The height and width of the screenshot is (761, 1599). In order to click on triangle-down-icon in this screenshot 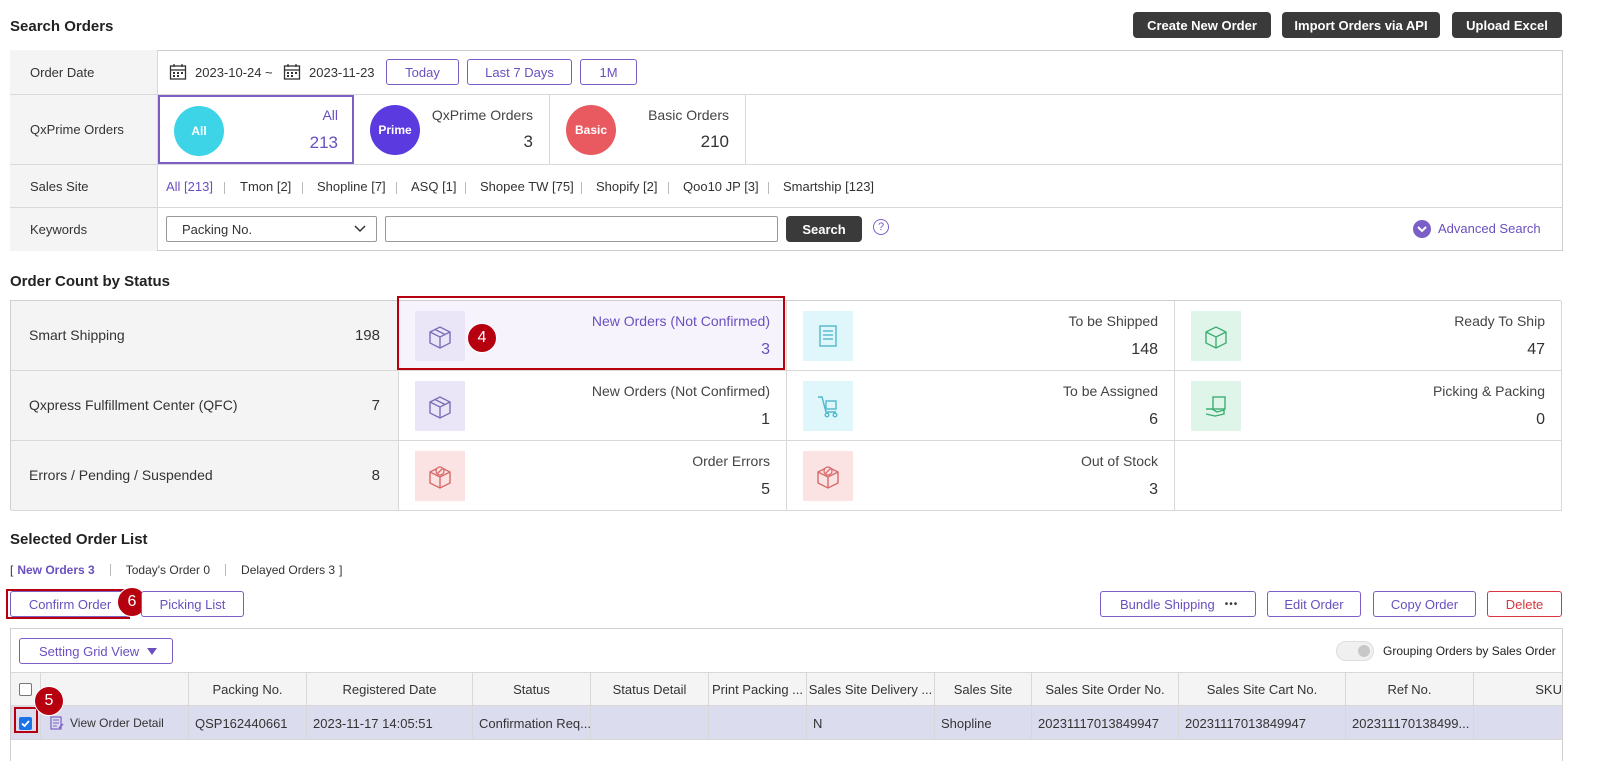, I will do `click(152, 651)`.